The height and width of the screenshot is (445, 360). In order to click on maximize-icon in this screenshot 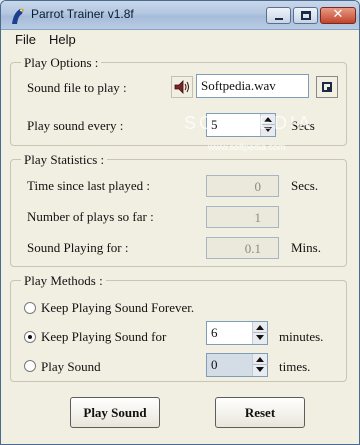, I will do `click(306, 15)`.